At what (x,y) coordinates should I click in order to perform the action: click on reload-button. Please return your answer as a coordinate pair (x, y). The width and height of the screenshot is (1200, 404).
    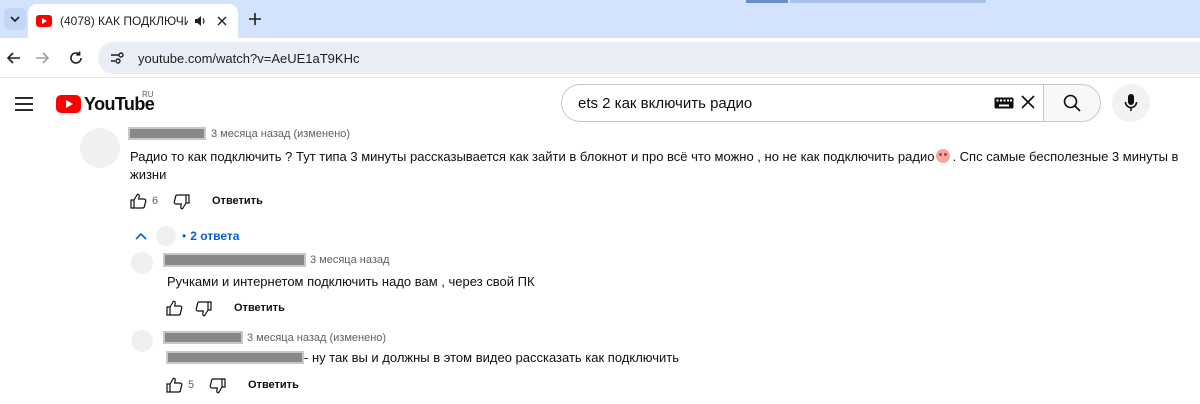
    Looking at the image, I should click on (76, 58).